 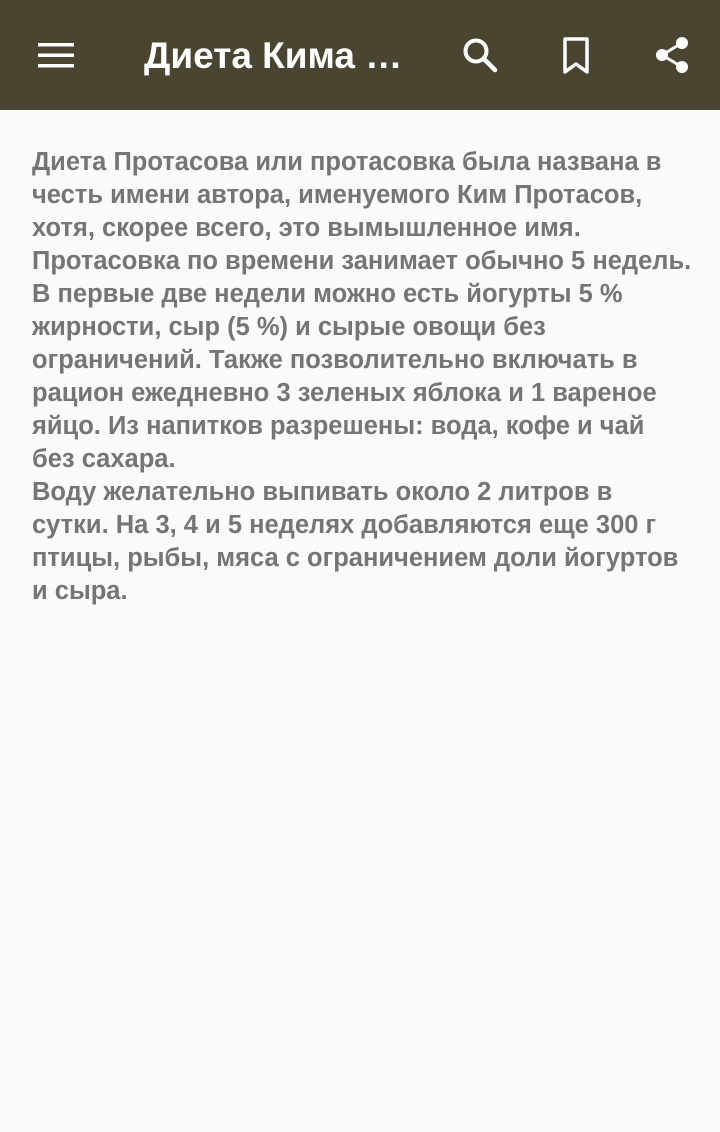 I want to click on search-icon, so click(x=480, y=55).